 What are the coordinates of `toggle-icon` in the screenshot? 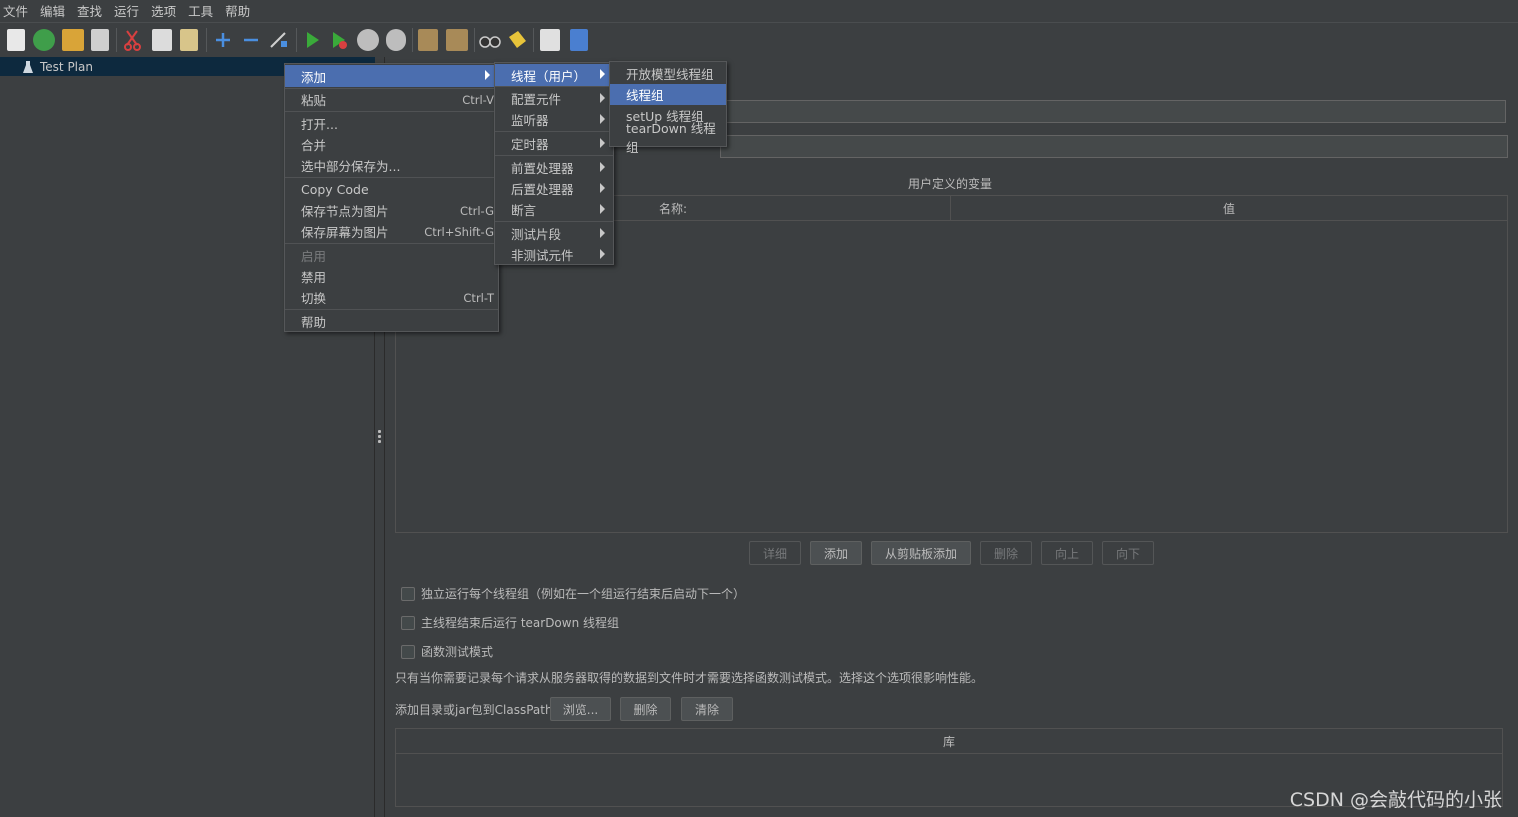 It's located at (279, 40).